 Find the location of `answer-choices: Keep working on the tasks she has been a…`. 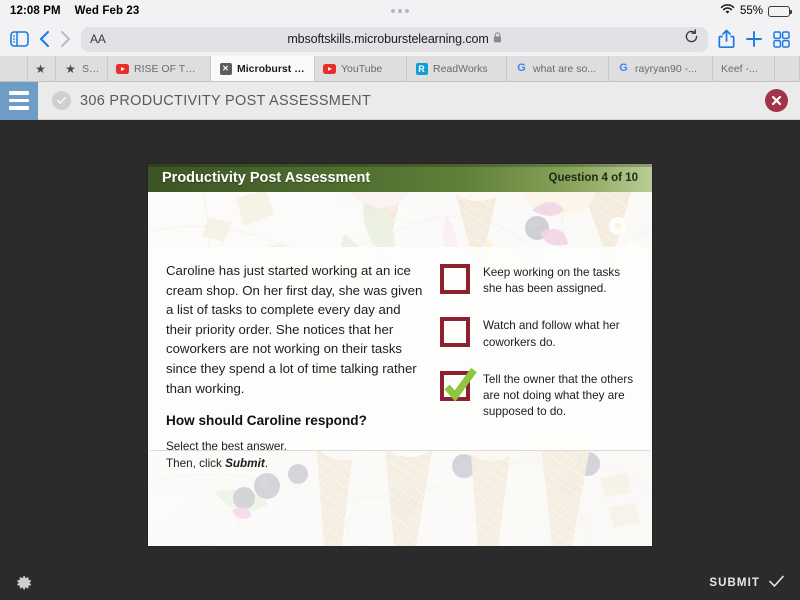

answer-choices: Keep working on the tasks she has been a… is located at coordinates (534, 350).